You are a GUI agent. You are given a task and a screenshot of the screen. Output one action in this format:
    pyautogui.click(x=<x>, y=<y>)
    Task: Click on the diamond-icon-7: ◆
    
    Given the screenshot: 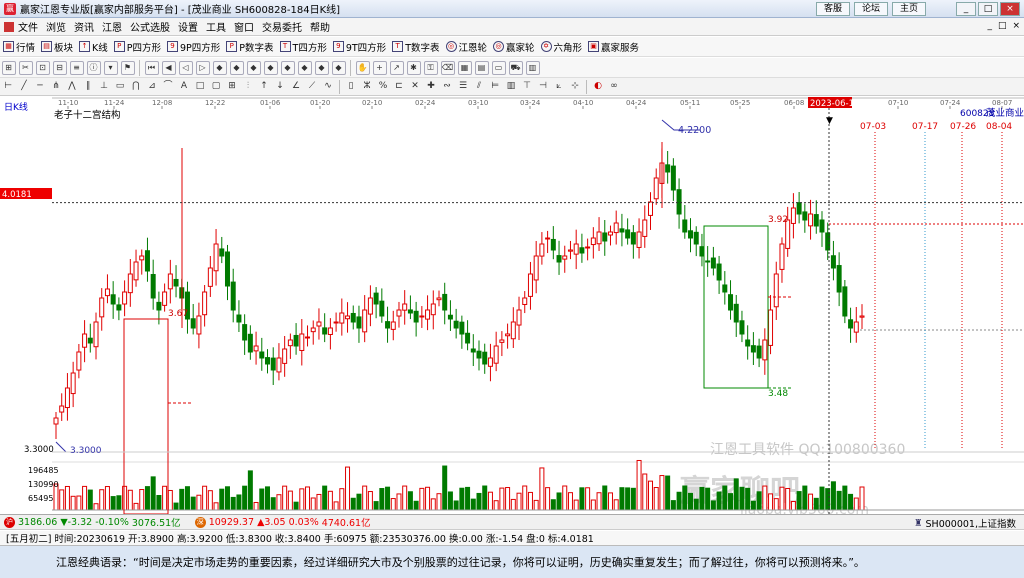 What is the action you would take?
    pyautogui.click(x=321, y=67)
    